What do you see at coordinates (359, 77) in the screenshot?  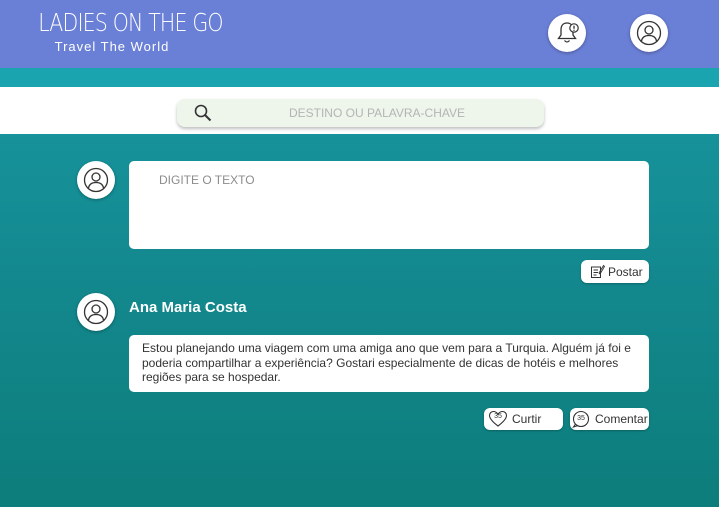 I see `header-divider` at bounding box center [359, 77].